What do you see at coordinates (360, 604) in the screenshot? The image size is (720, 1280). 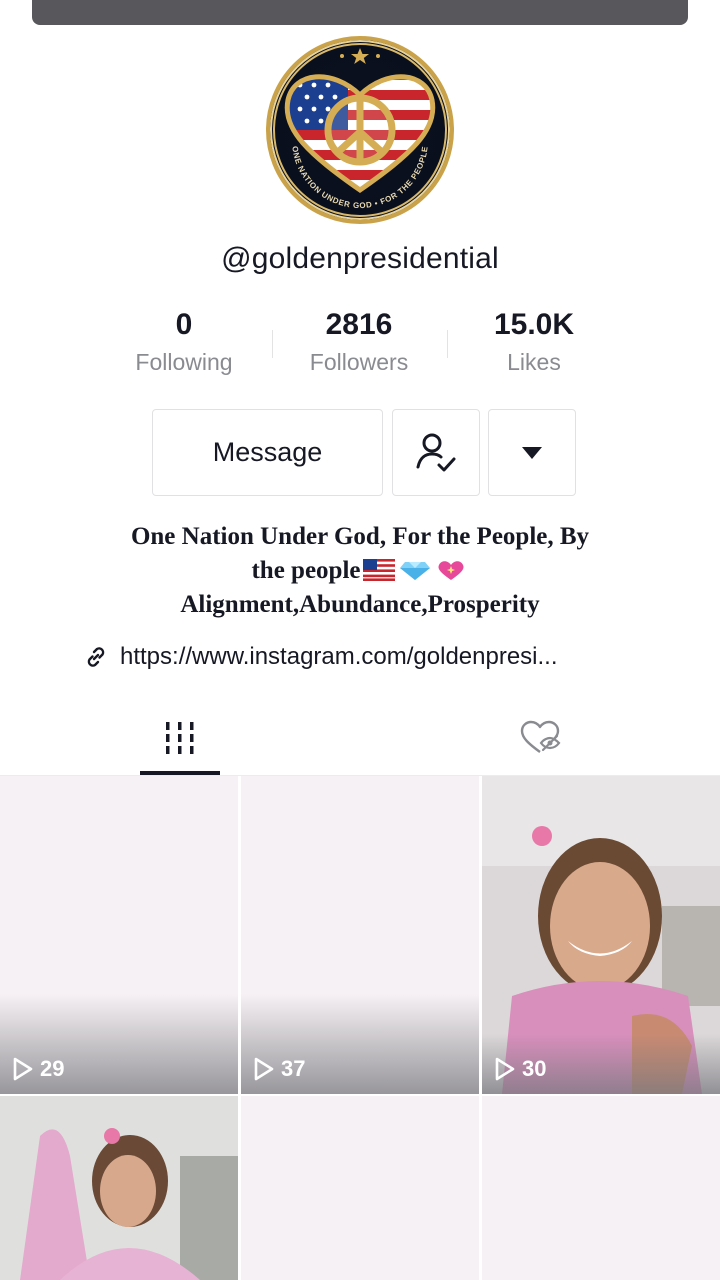 I see `bio-line-3: Alignment,Abundance,Prosperity` at bounding box center [360, 604].